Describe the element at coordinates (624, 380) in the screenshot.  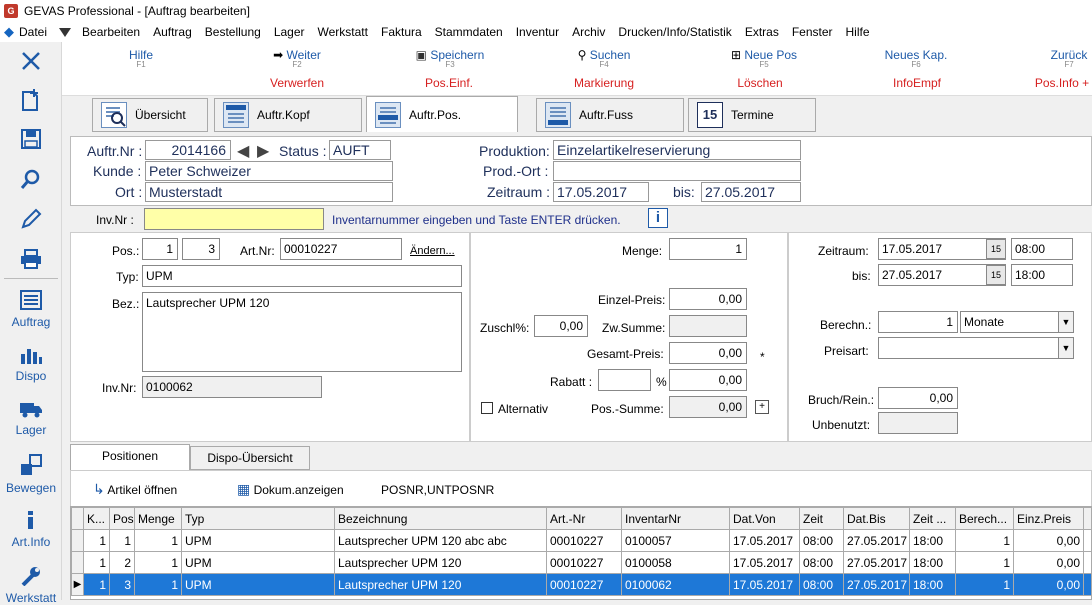
I see `rabatt-percent-field` at that location.